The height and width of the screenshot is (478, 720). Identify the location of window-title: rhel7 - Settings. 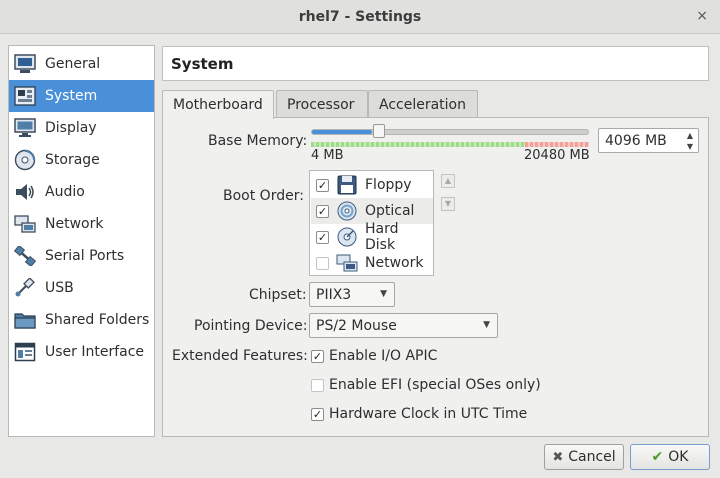
(360, 17).